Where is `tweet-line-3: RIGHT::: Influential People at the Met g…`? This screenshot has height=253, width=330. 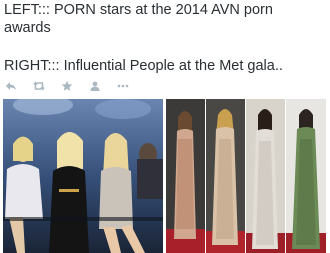
tweet-line-3: RIGHT::: Influential People at the Met g… is located at coordinates (143, 66).